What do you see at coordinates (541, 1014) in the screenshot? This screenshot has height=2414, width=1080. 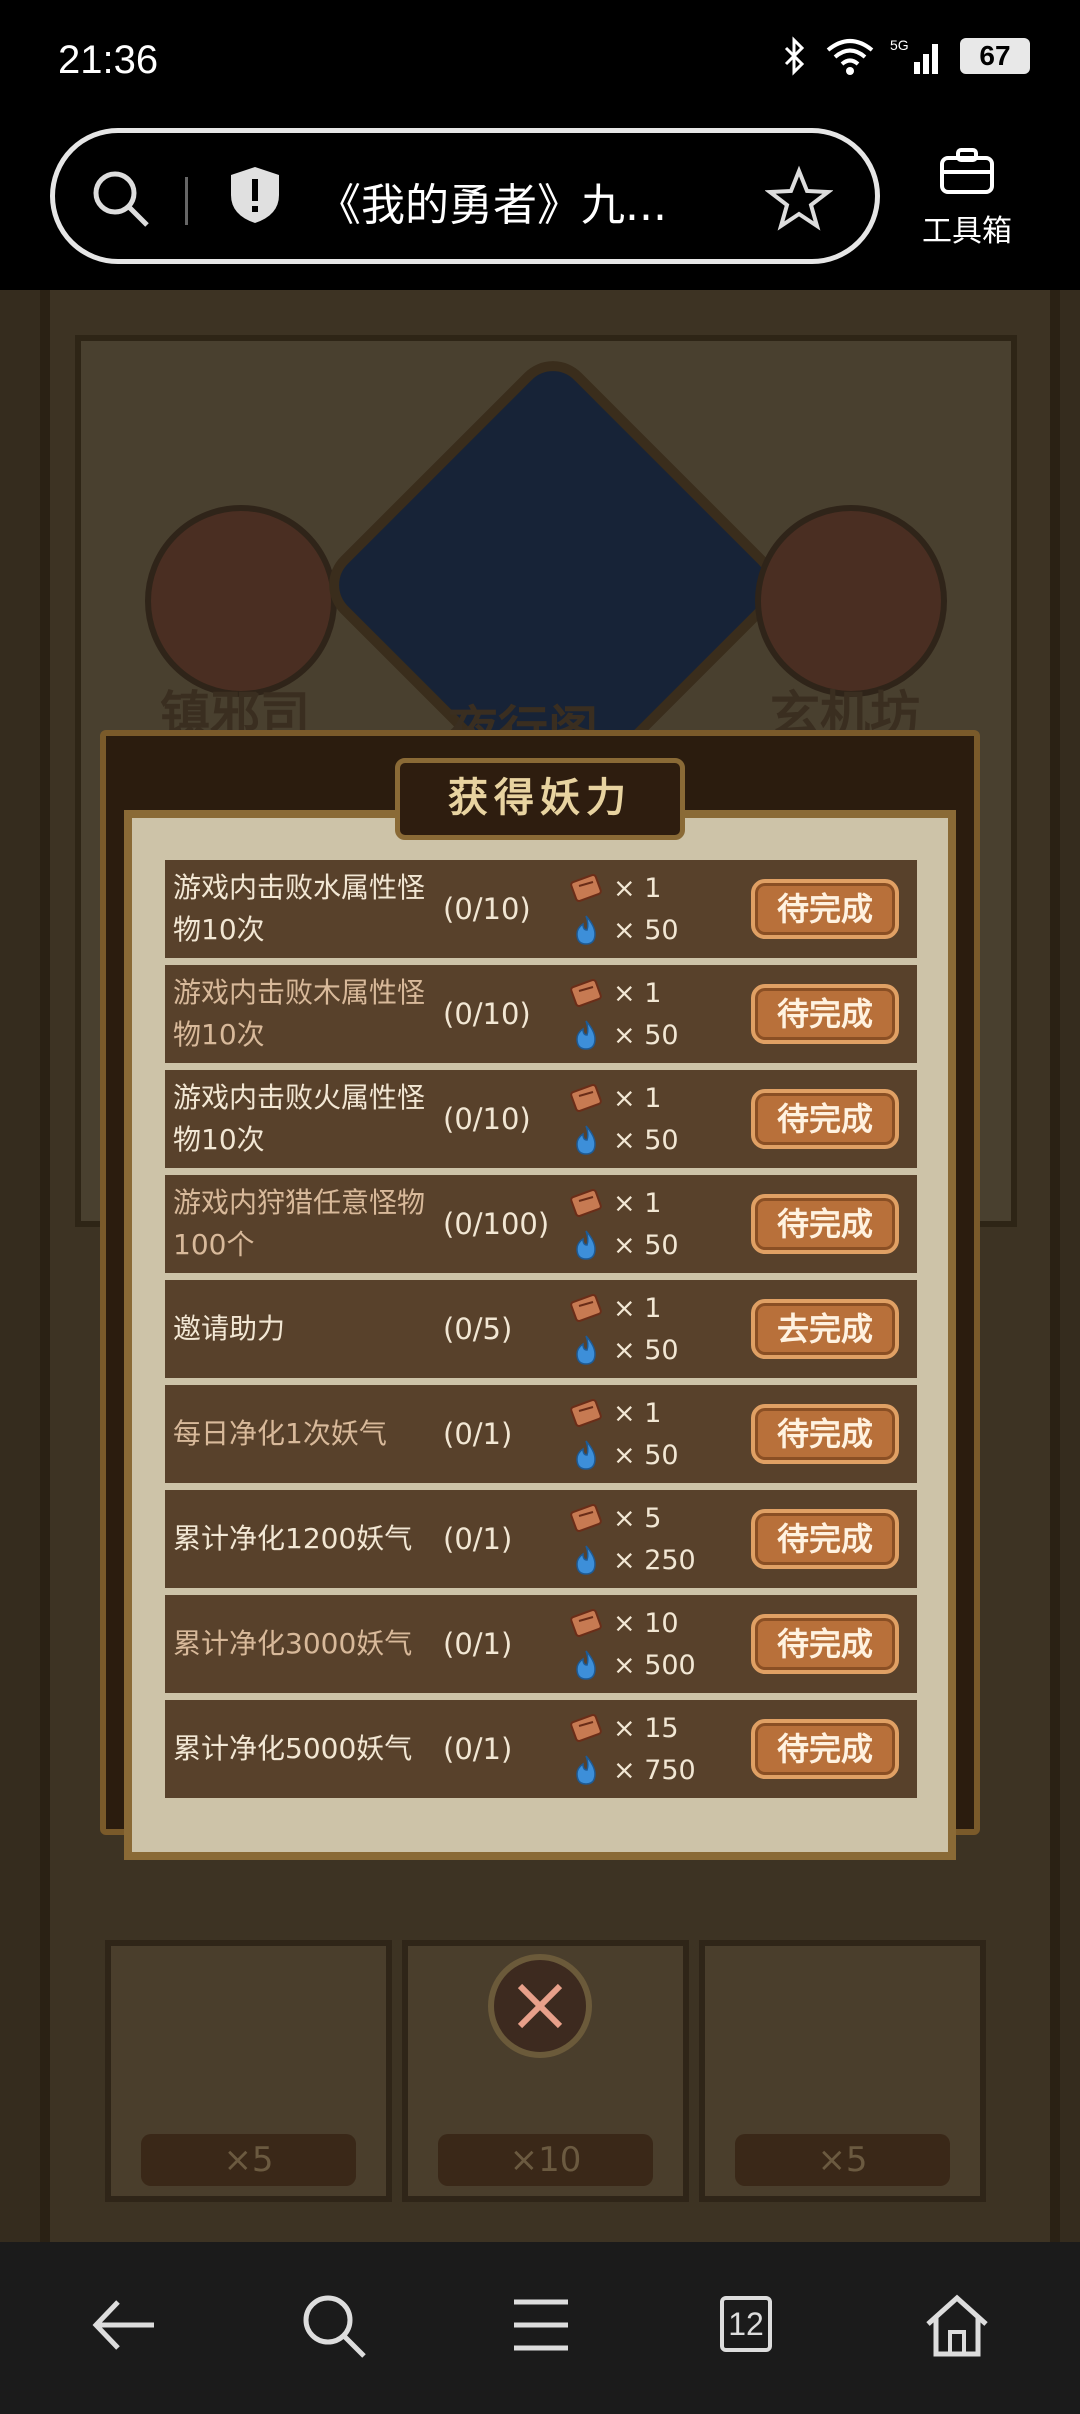 I see `task-row: 游戏内击败木属性怪物10次 (0/10) × 1 × 50 待完成` at bounding box center [541, 1014].